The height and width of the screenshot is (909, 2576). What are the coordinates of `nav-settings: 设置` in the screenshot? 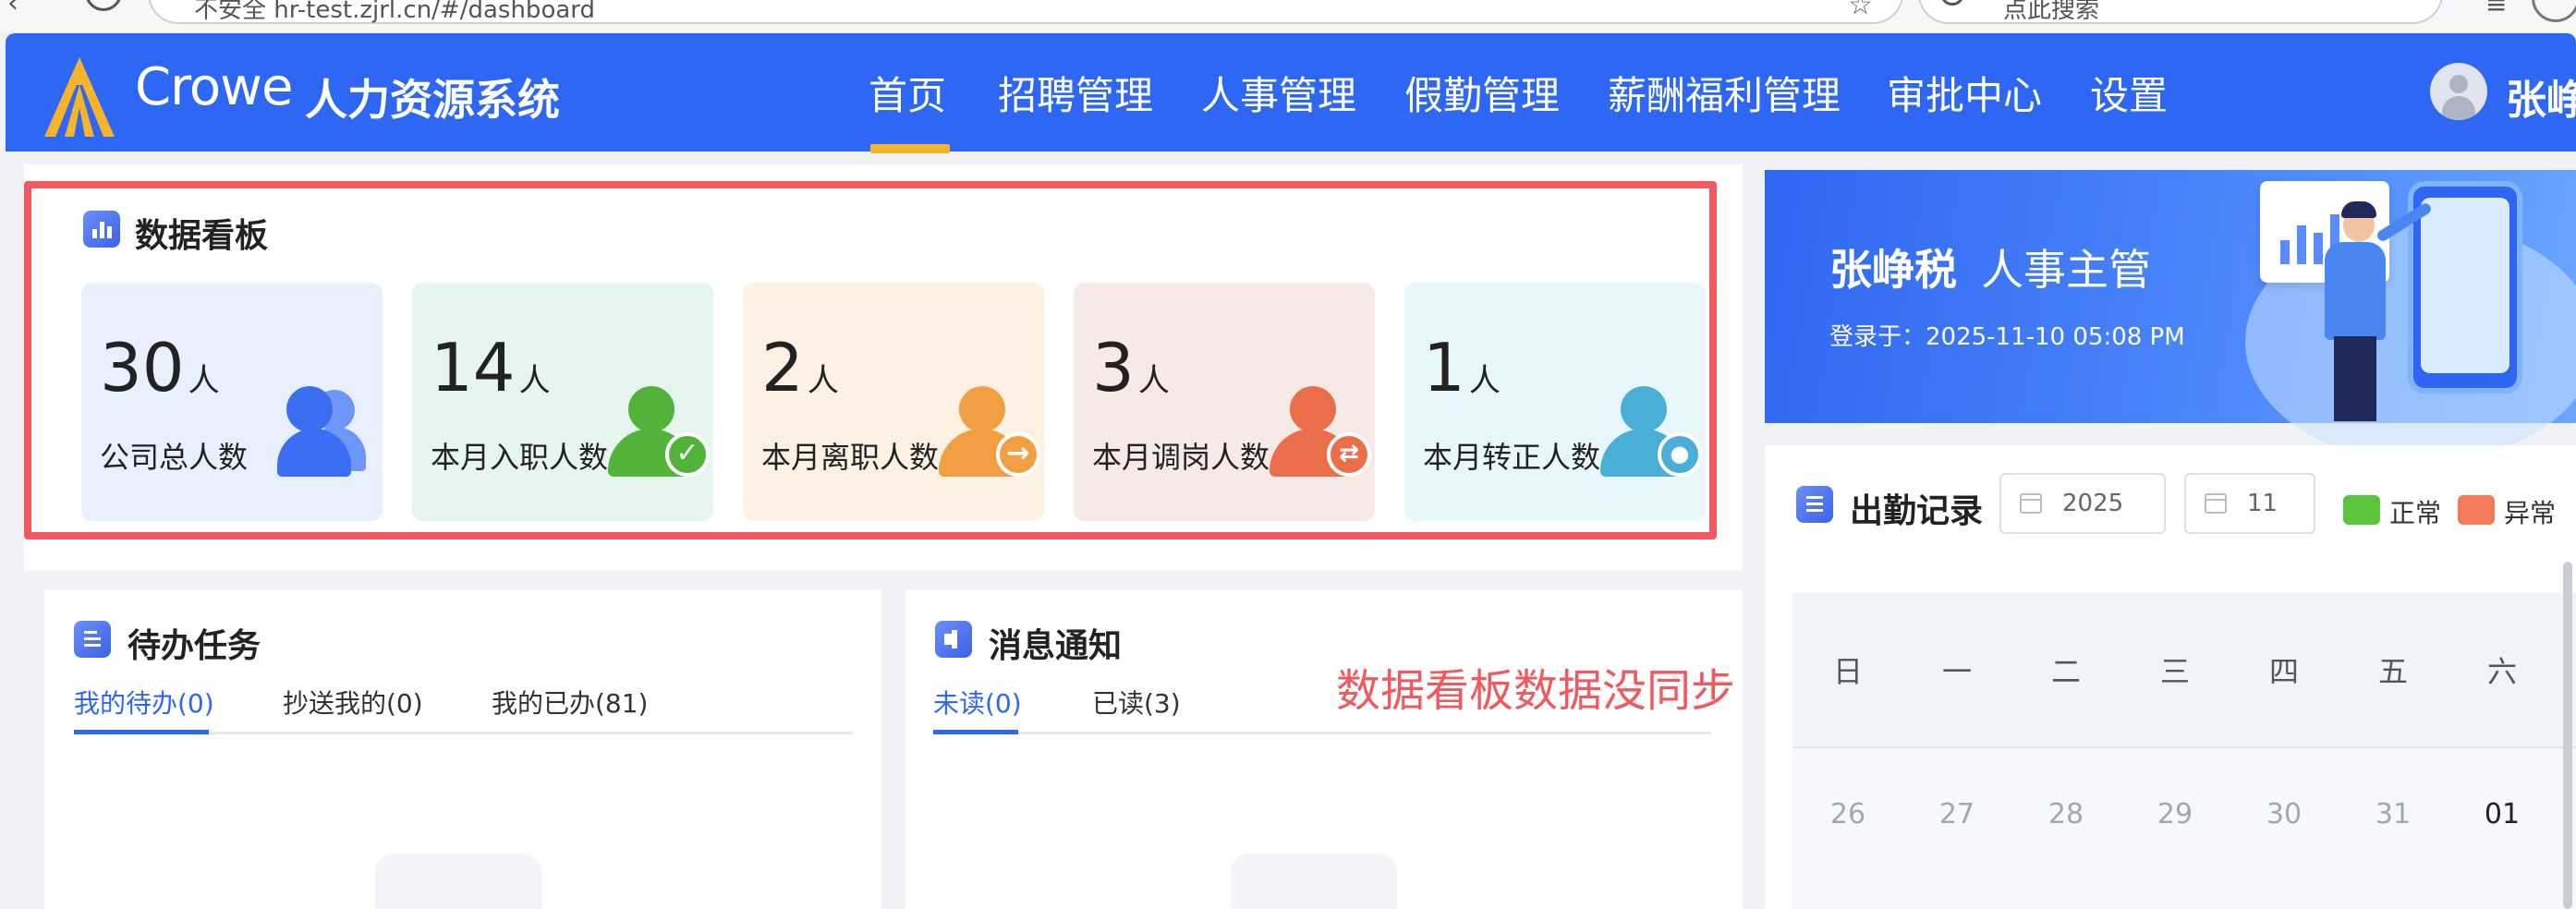 It's located at (2129, 93).